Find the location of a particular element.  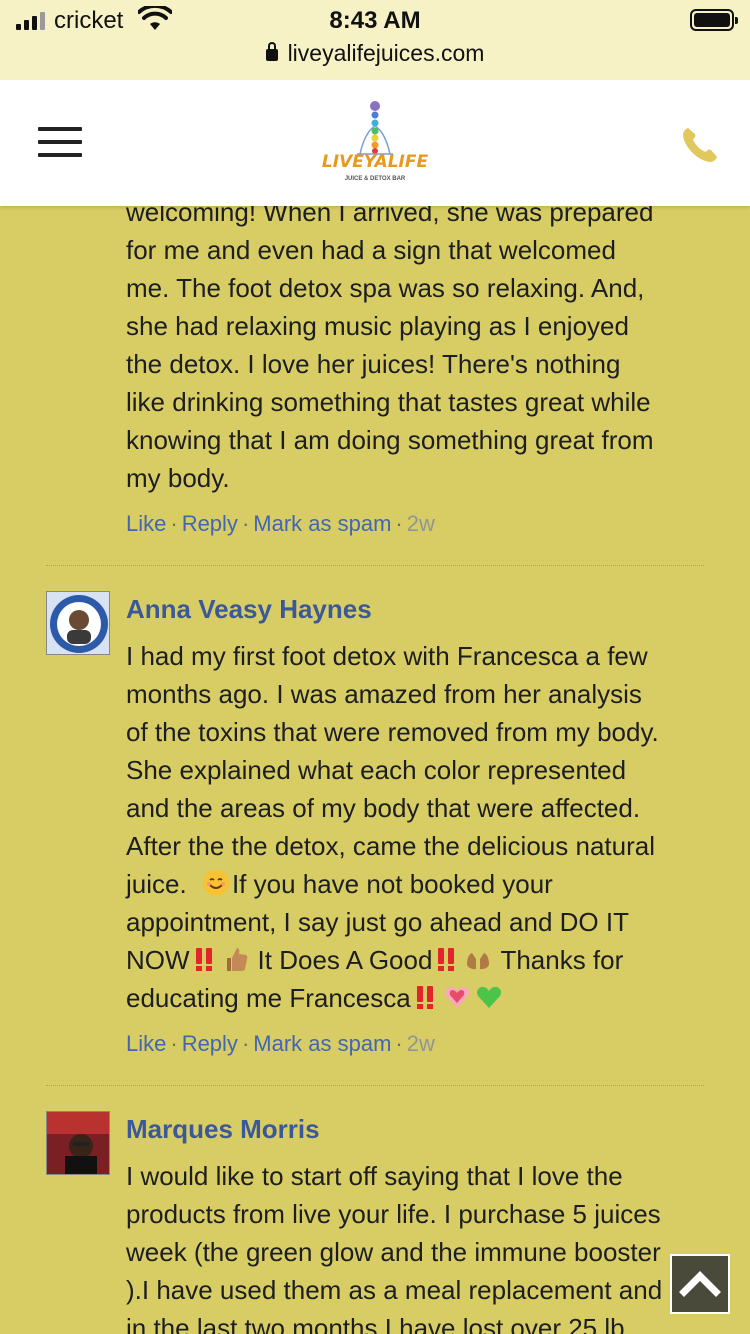

thumbs-up-emoji-icon is located at coordinates (236, 959).